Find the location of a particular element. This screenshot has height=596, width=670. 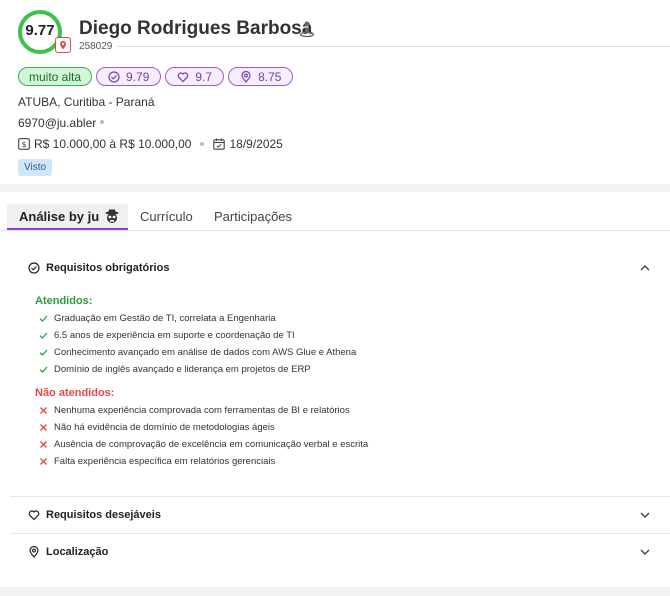

pin-score-chip: 8.75 is located at coordinates (261, 76).